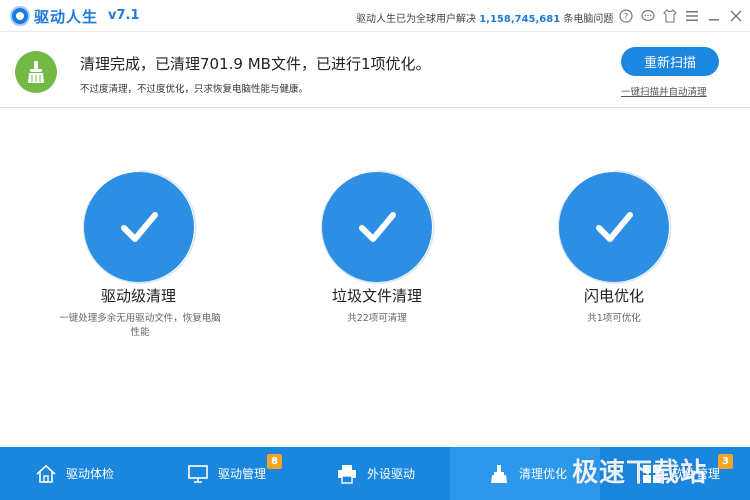  What do you see at coordinates (20, 16) in the screenshot?
I see `app-logo-icon` at bounding box center [20, 16].